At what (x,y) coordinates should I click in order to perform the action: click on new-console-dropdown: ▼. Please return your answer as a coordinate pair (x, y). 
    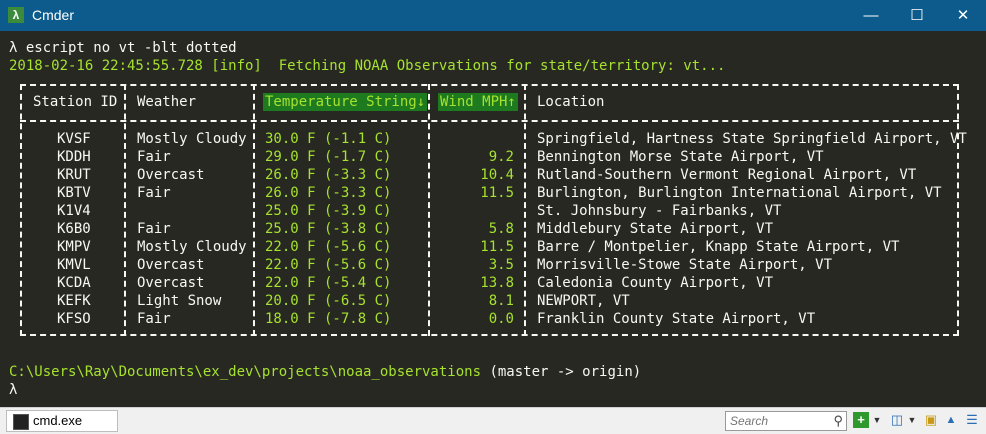
    Looking at the image, I should click on (877, 420).